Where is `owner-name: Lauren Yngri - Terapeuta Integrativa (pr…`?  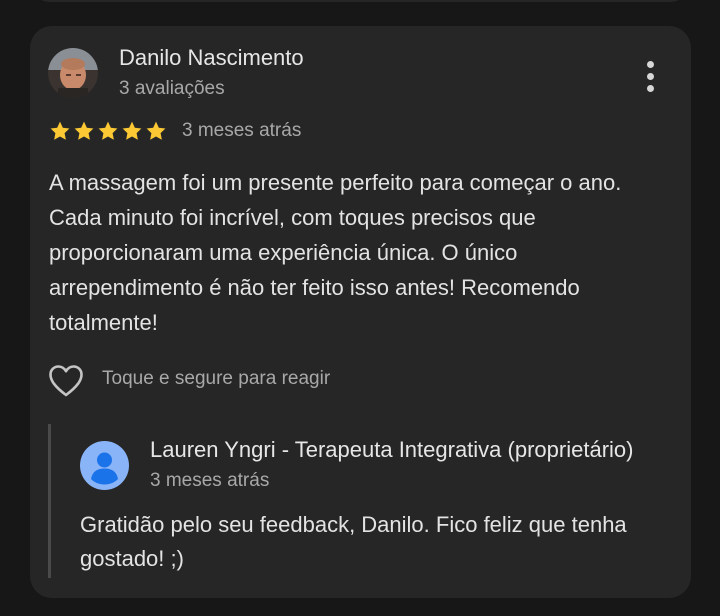
owner-name: Lauren Yngri - Terapeuta Integrativa (pr… is located at coordinates (392, 449).